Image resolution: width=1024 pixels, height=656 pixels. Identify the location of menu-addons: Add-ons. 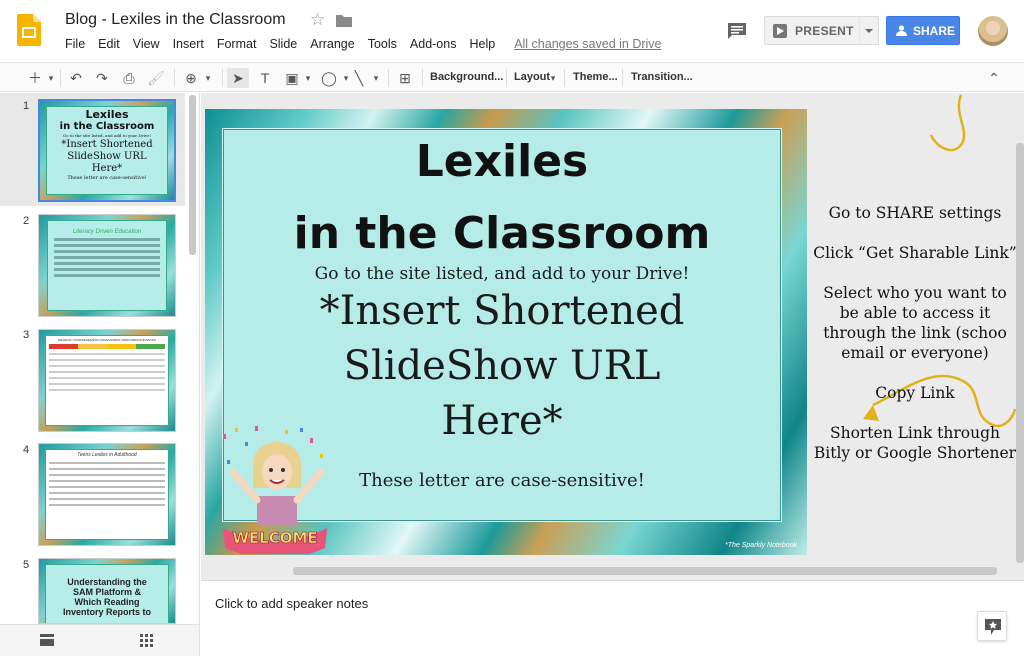
(433, 44).